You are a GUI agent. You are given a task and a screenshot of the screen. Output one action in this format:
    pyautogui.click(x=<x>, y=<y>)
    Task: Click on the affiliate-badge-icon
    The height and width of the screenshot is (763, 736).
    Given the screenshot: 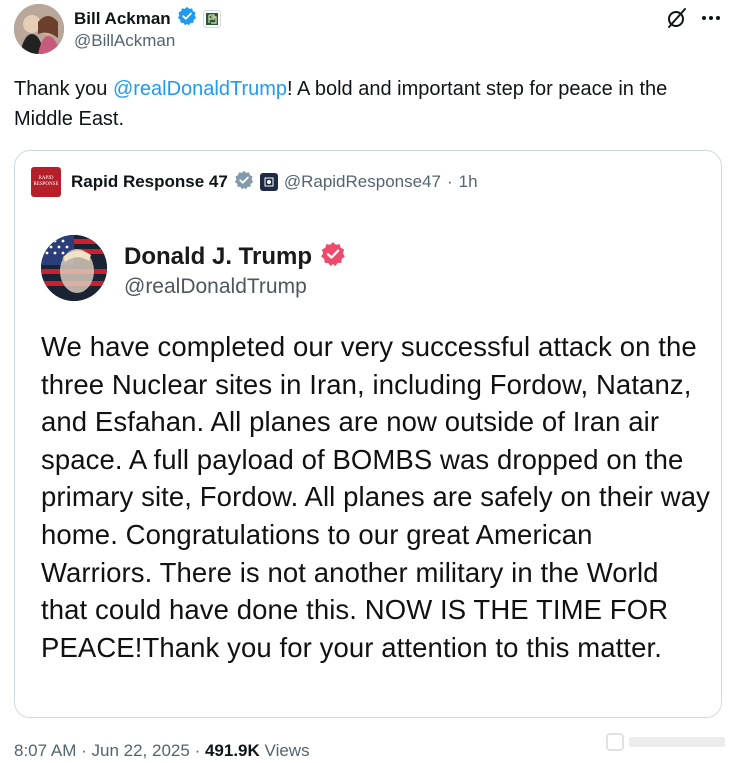 What is the action you would take?
    pyautogui.click(x=211, y=18)
    